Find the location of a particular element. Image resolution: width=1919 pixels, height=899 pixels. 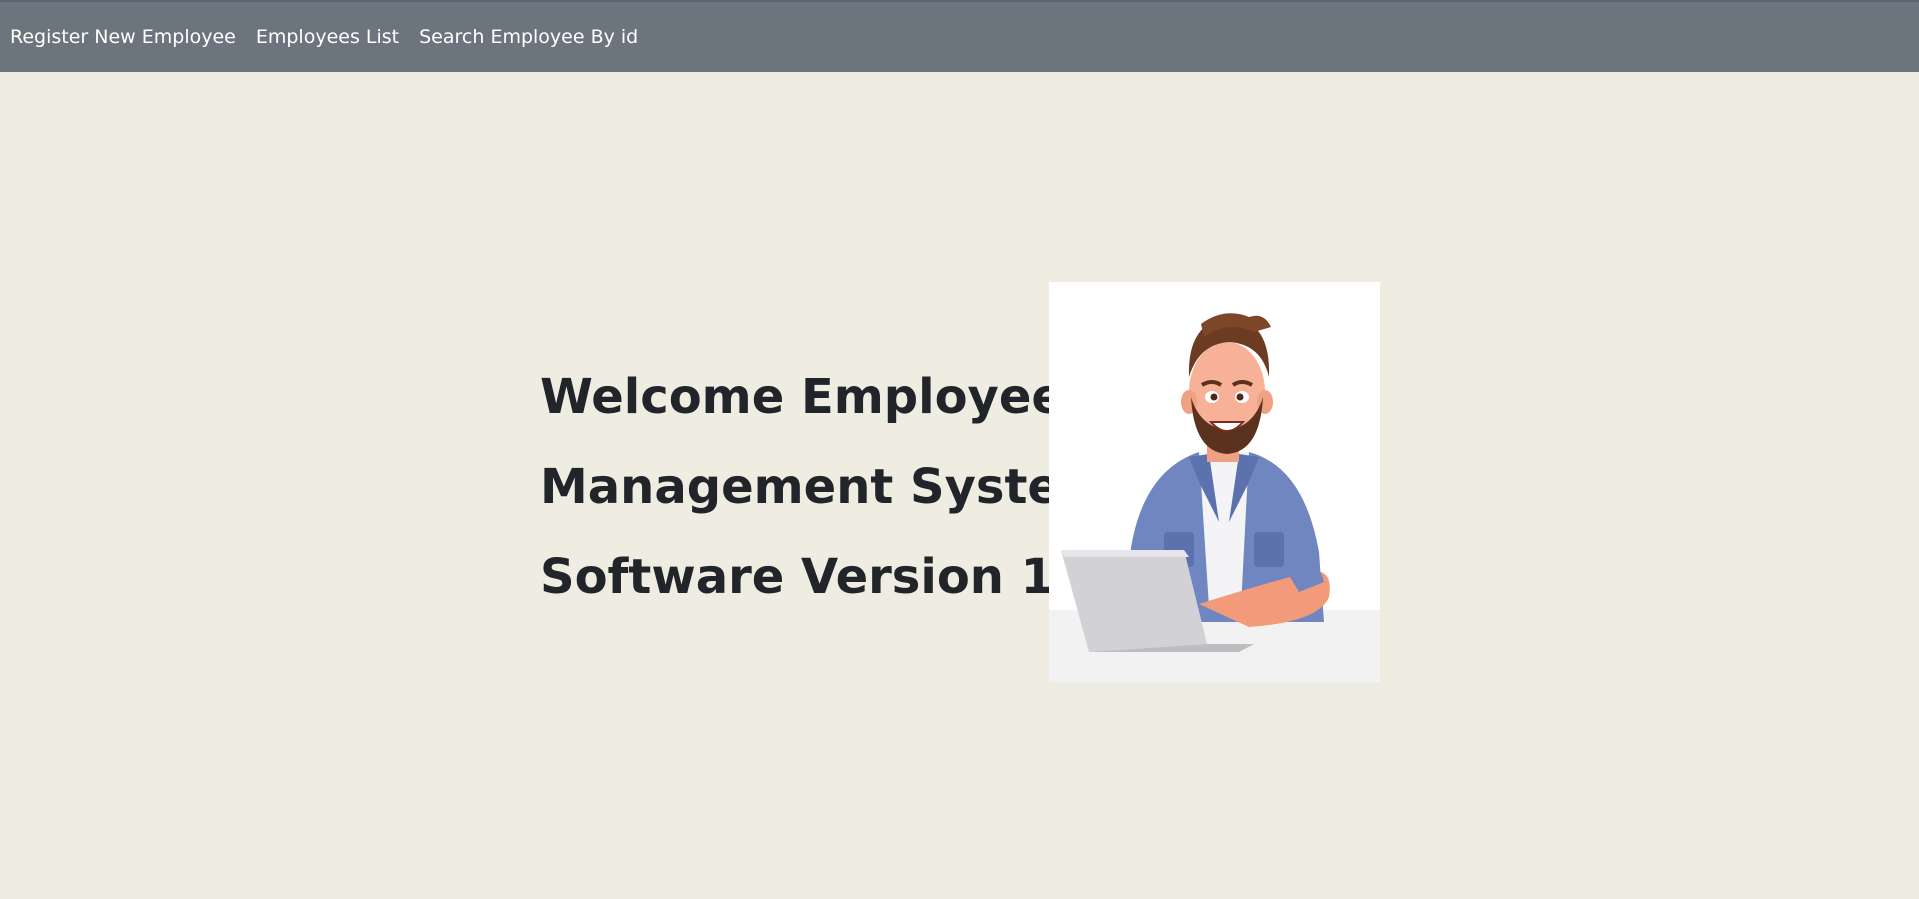

welcome-line-1: Welcome Employee is located at coordinates (802, 397).